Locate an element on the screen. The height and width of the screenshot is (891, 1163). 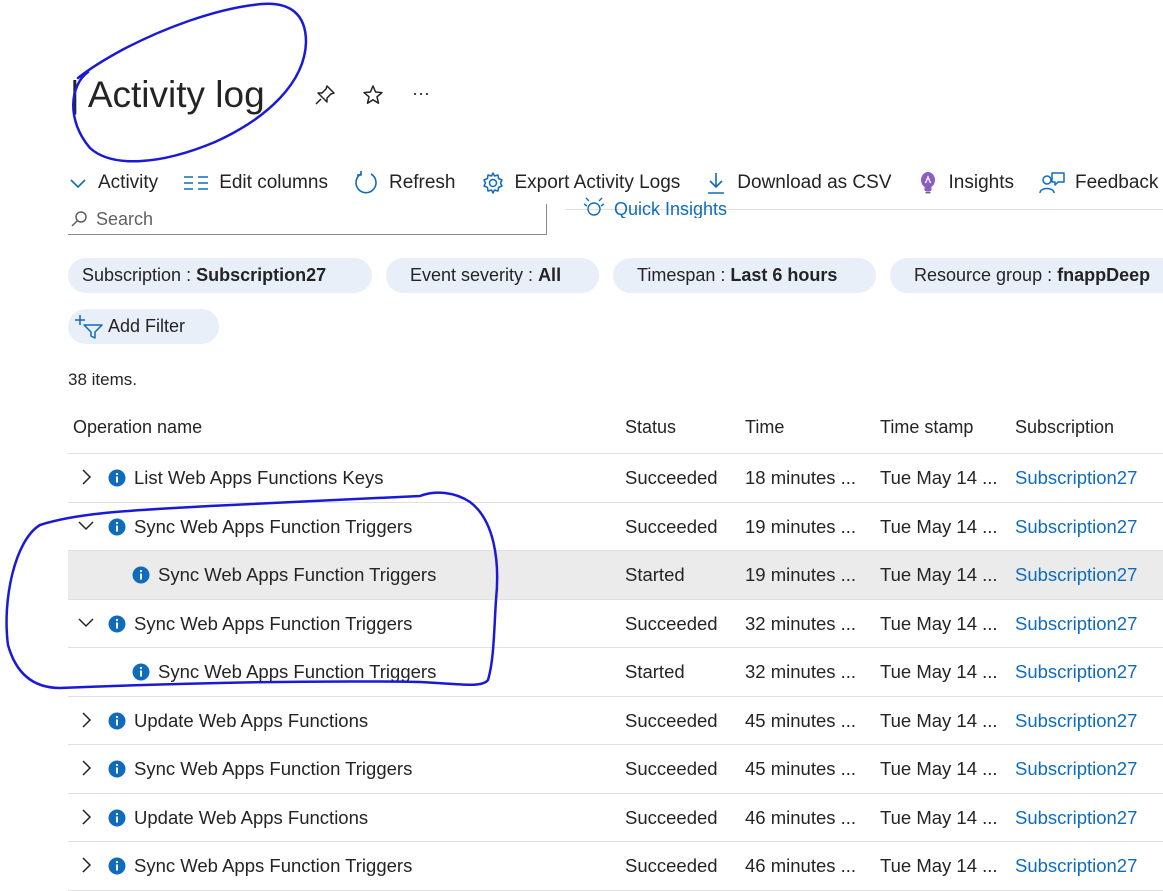
export-activity-logs-label: Export Activity Logs is located at coordinates (597, 182).